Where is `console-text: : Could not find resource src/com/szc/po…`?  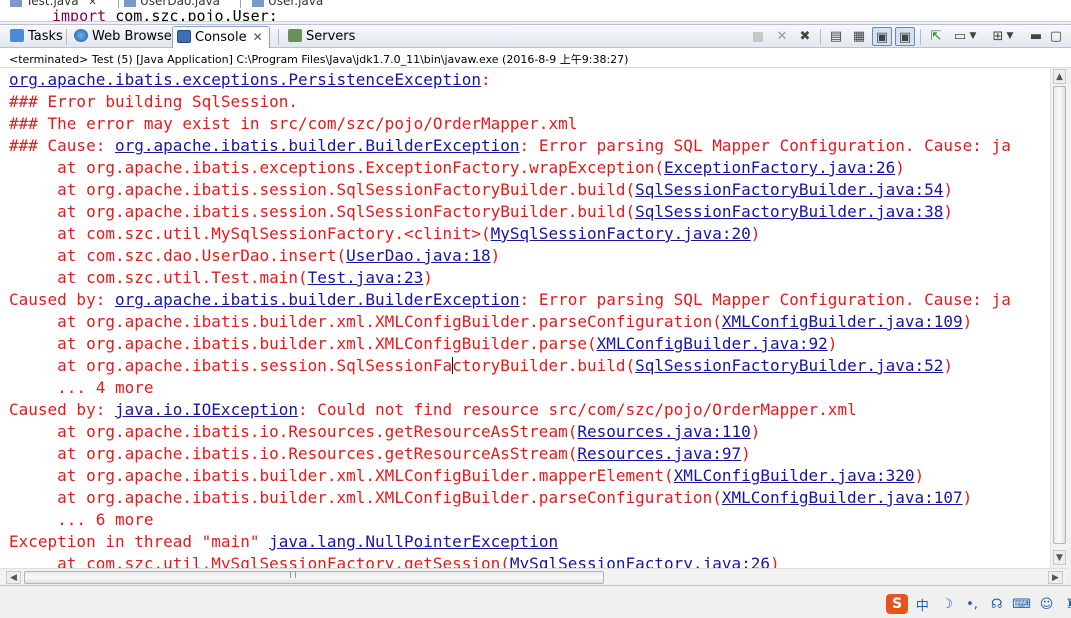
console-text: : Could not find resource src/com/szc/po… is located at coordinates (577, 409).